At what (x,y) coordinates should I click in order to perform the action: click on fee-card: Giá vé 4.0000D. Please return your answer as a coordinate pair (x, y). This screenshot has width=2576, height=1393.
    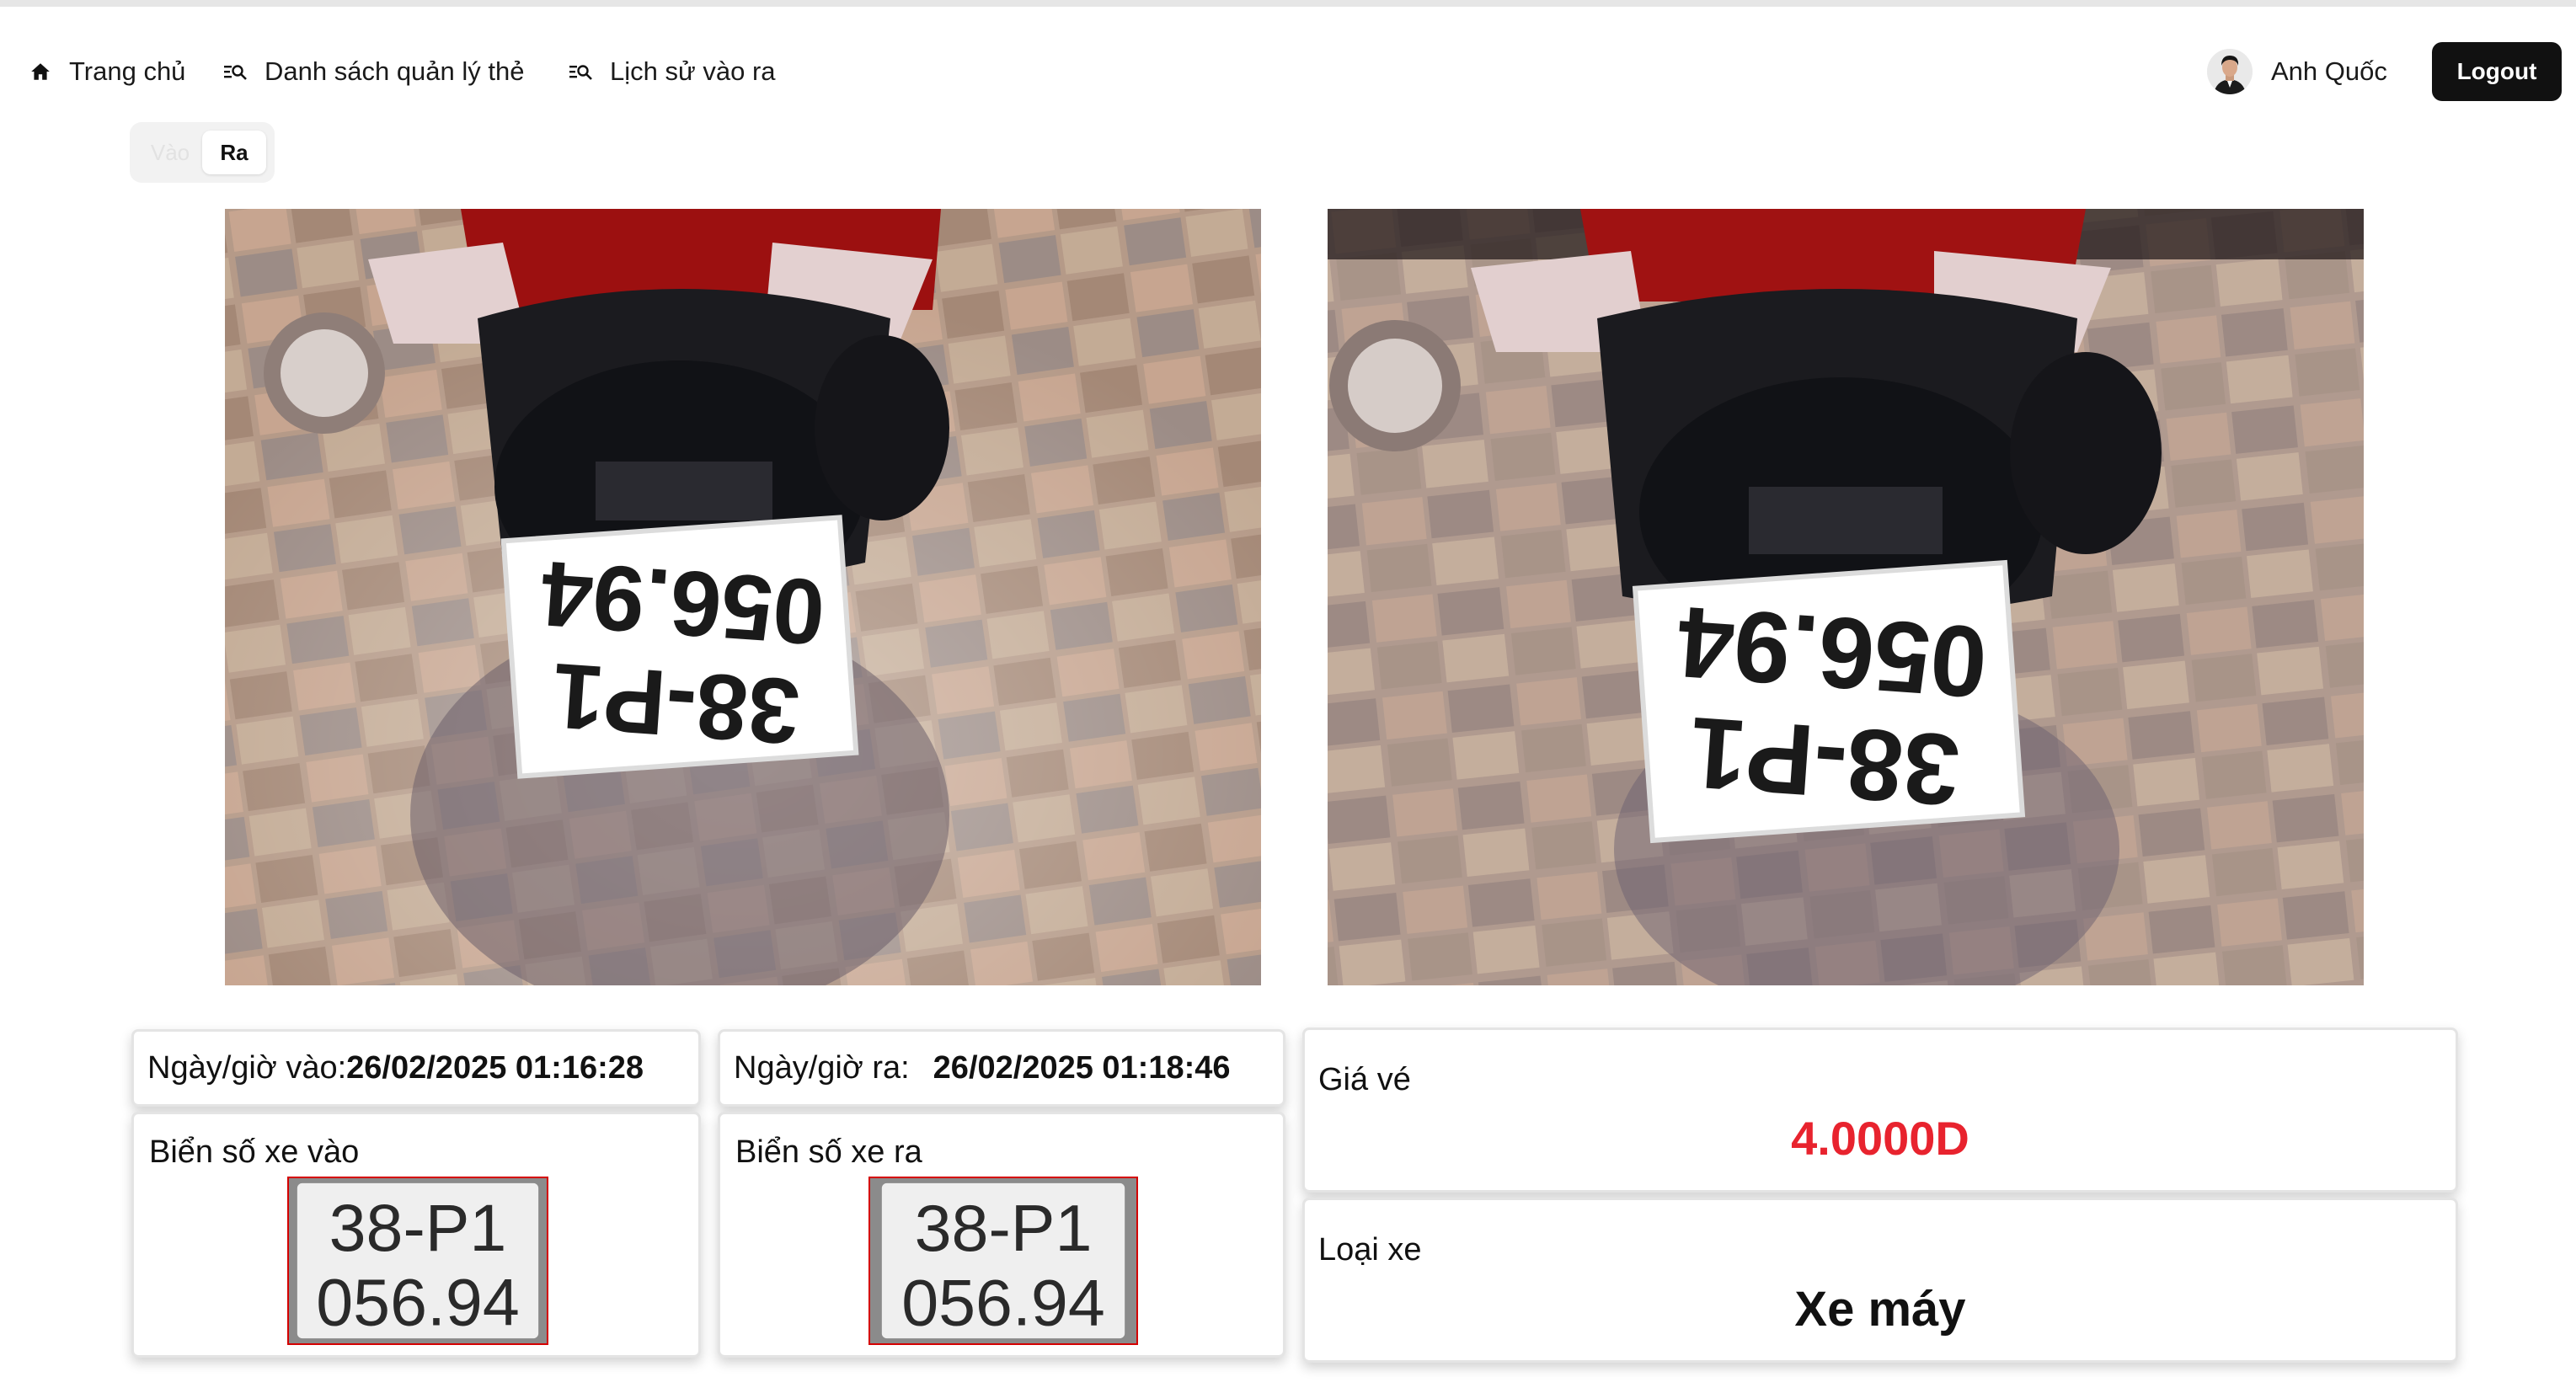
    Looking at the image, I should click on (1880, 1110).